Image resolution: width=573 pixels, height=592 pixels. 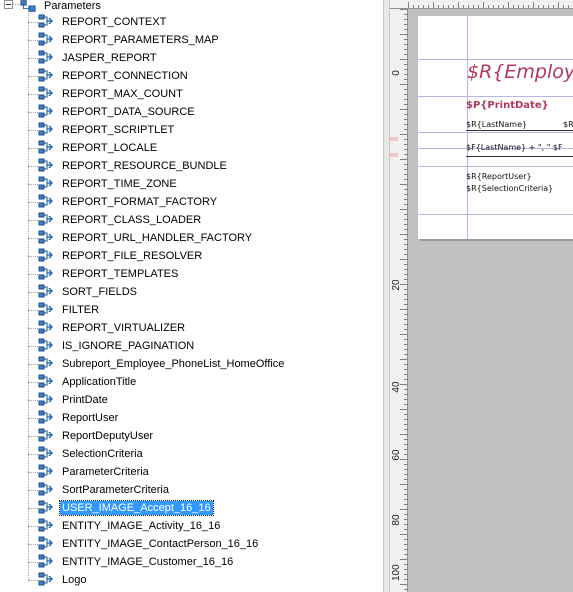 What do you see at coordinates (124, 328) in the screenshot?
I see `tree-item-label: REPORT_VIRTUALIZER` at bounding box center [124, 328].